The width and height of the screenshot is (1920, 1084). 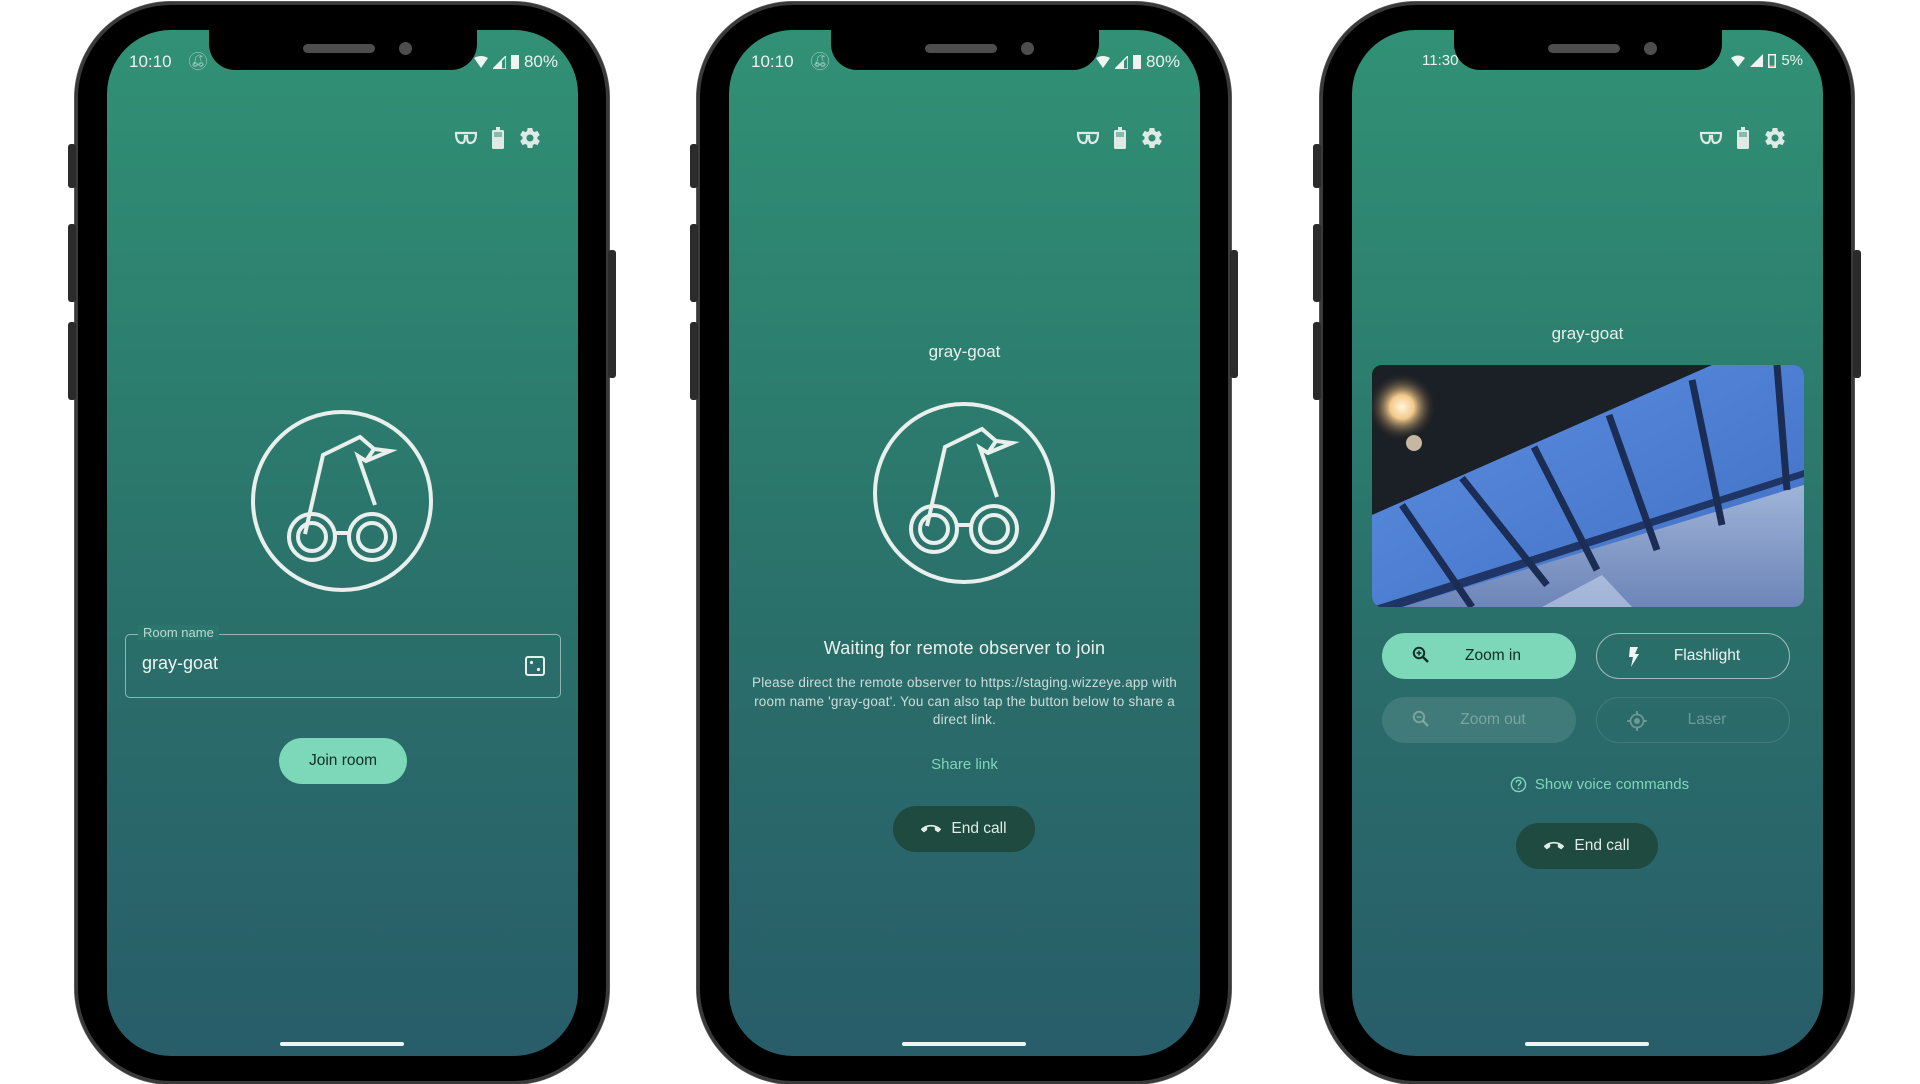 I want to click on show-voice-commands-link: Show voice commands, so click(x=1587, y=784).